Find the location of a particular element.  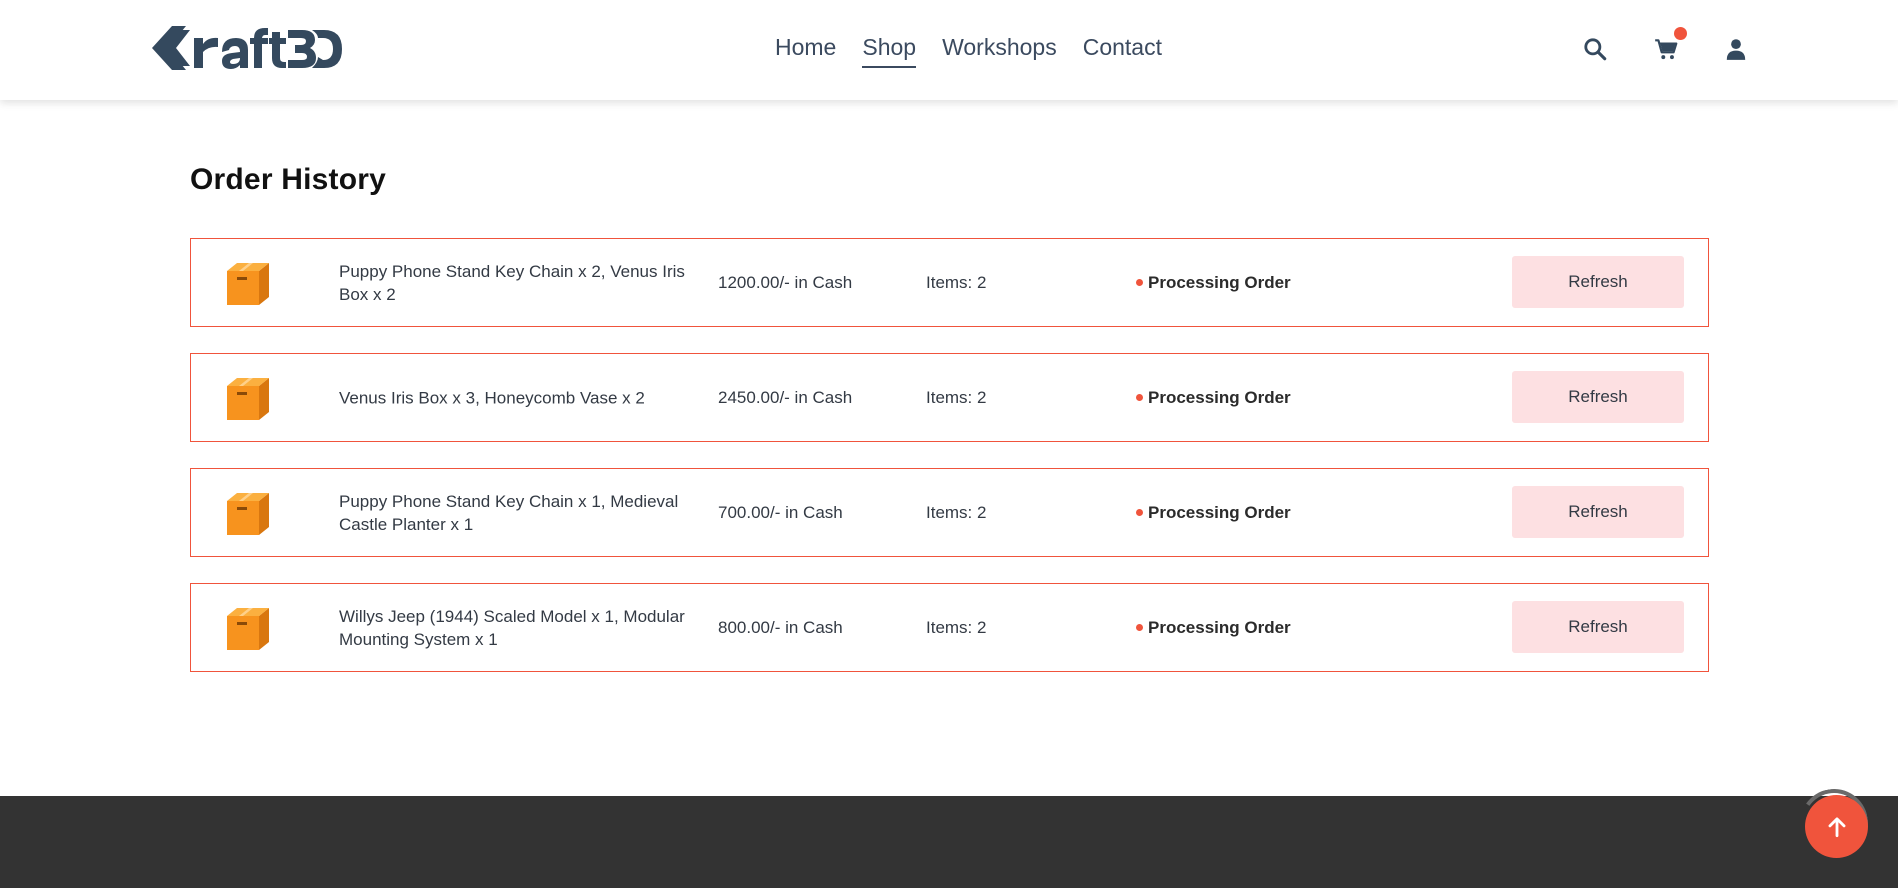

logo is located at coordinates (247, 48).